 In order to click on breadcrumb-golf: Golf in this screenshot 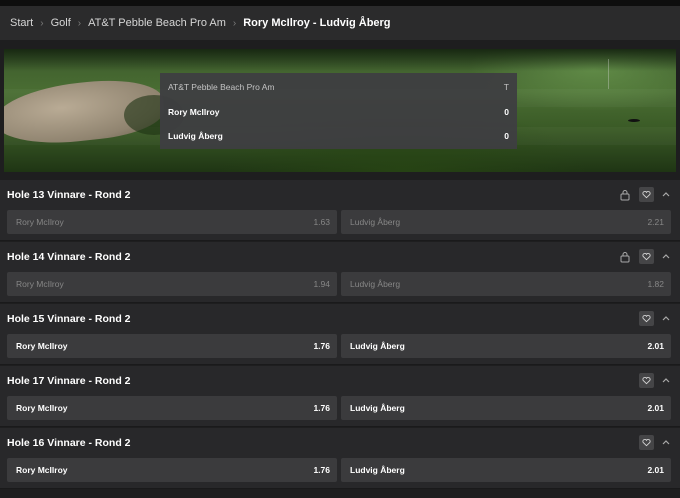, I will do `click(61, 23)`.